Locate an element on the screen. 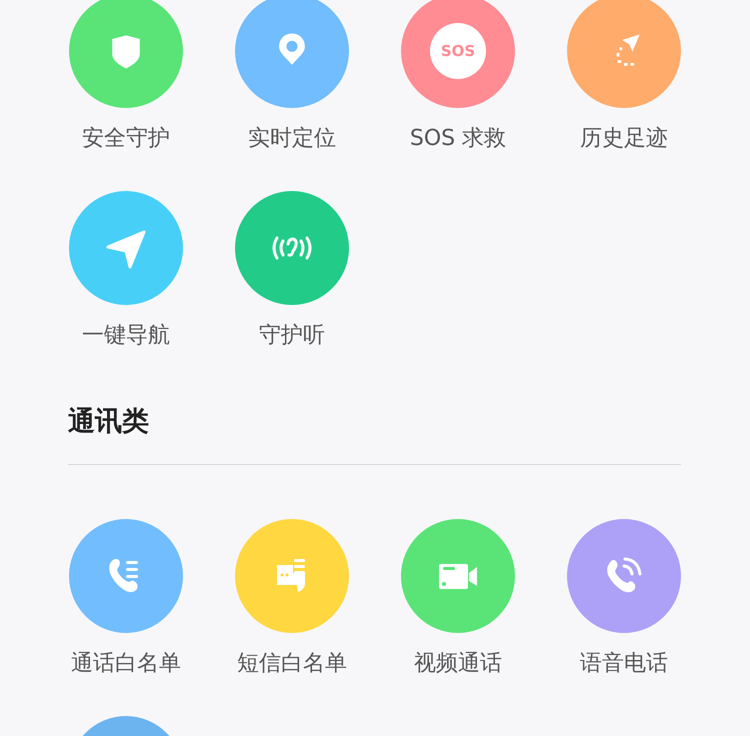  feature-label: 视频通话 is located at coordinates (458, 664).